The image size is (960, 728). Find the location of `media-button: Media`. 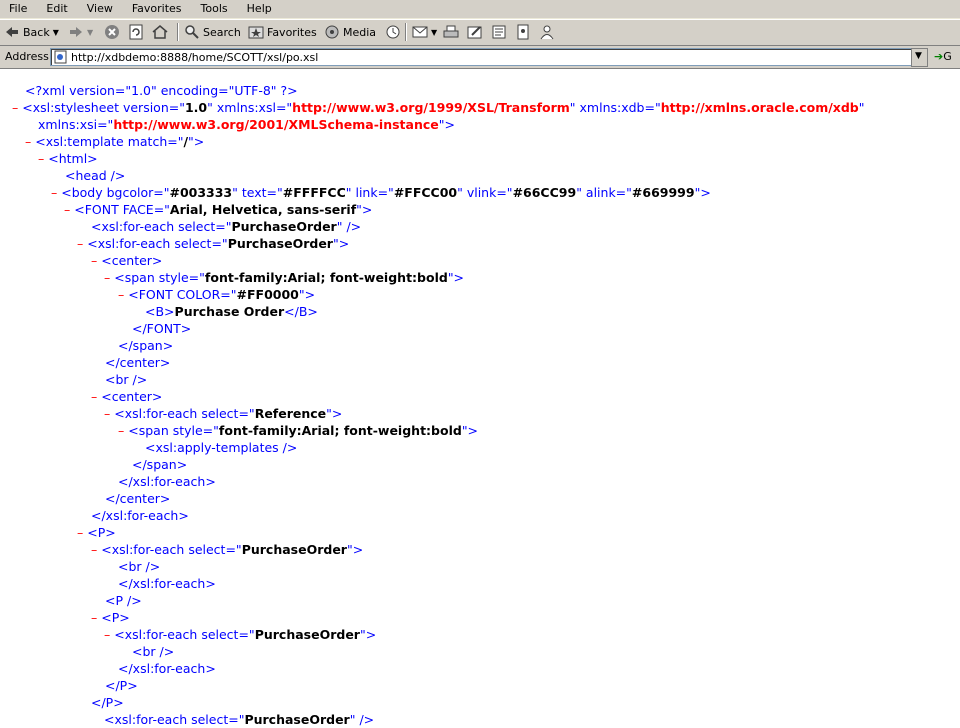

media-button: Media is located at coordinates (350, 32).